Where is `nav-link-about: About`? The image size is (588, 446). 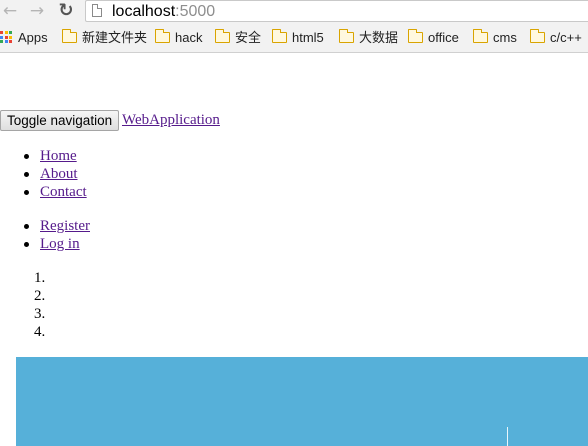
nav-link-about: About is located at coordinates (59, 174).